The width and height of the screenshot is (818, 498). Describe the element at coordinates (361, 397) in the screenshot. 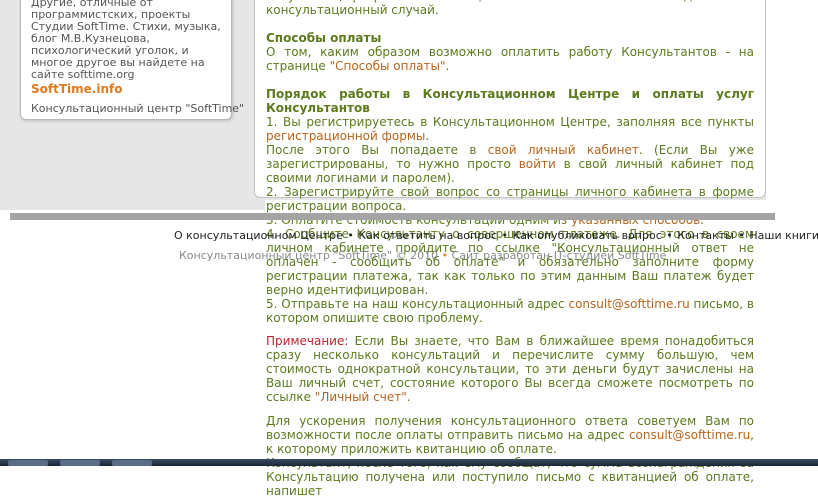

I see `personal-account-link: "Личный счет"` at that location.